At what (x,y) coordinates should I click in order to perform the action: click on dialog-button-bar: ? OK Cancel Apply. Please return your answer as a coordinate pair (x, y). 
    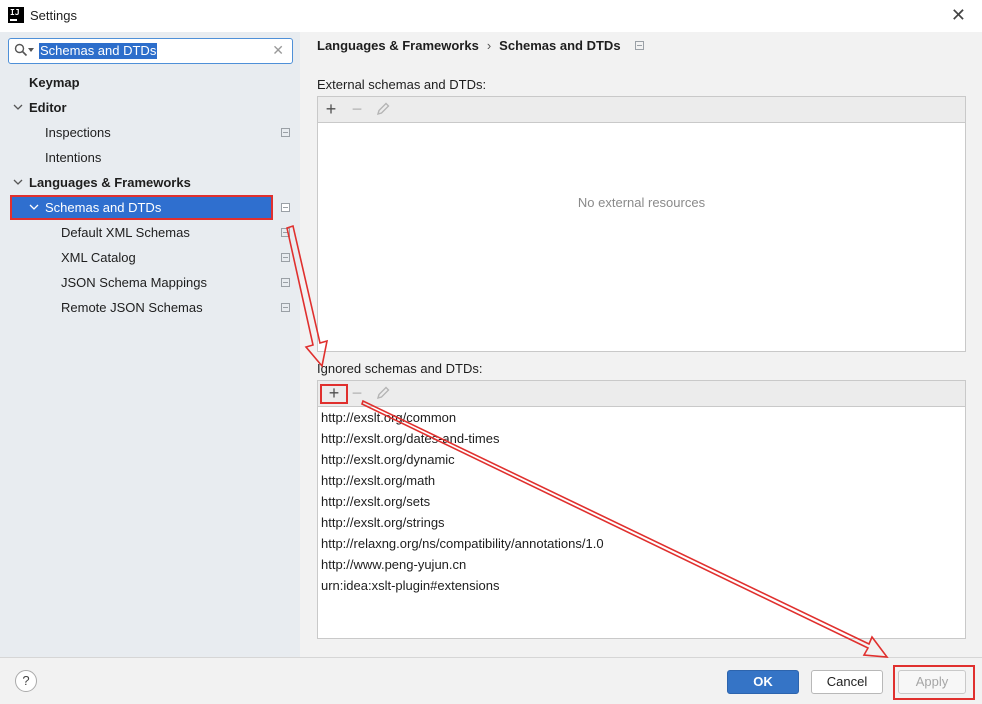
    Looking at the image, I should click on (491, 680).